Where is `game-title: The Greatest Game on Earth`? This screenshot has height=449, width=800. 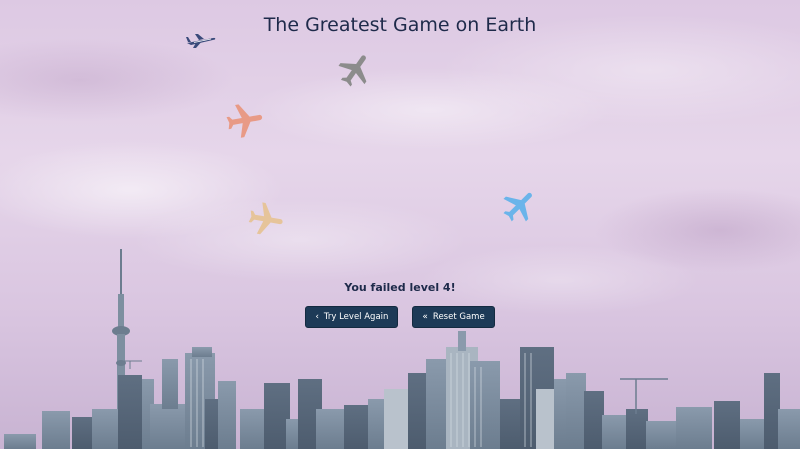
game-title: The Greatest Game on Earth is located at coordinates (400, 25).